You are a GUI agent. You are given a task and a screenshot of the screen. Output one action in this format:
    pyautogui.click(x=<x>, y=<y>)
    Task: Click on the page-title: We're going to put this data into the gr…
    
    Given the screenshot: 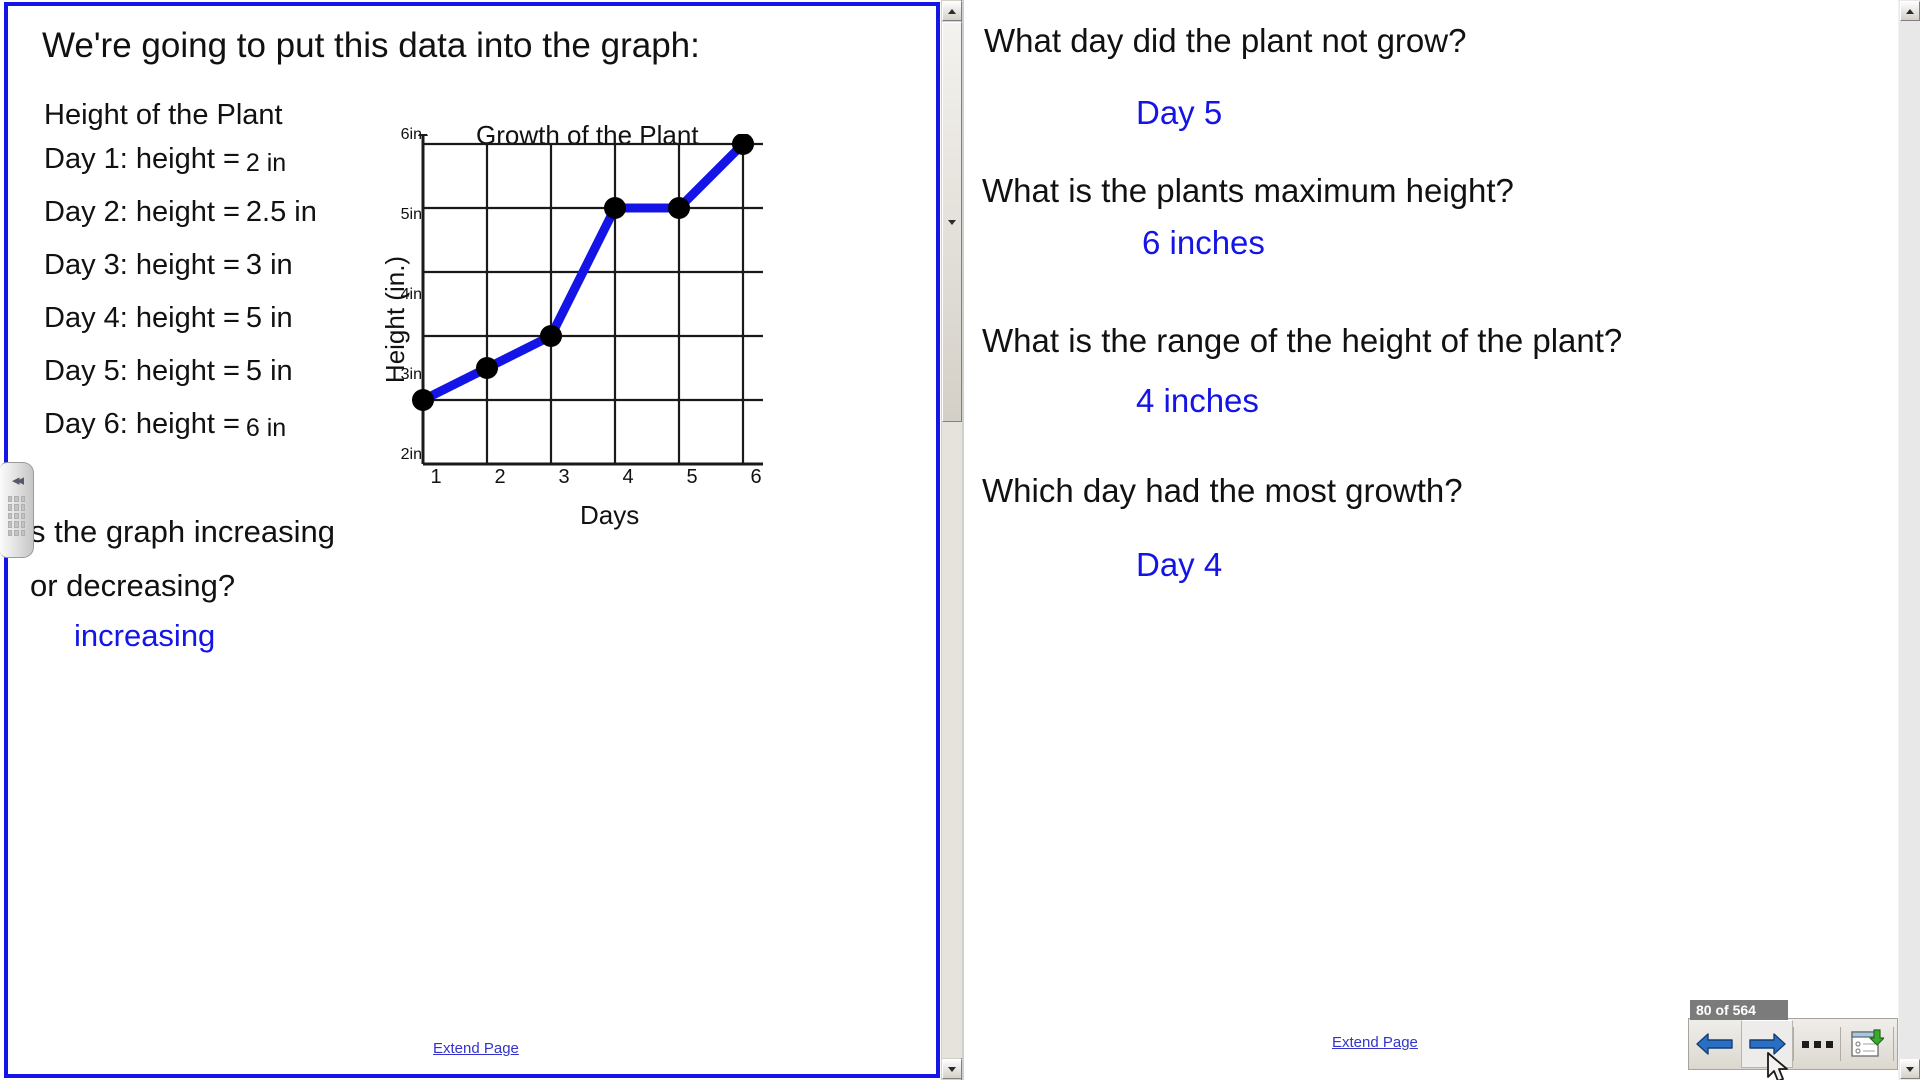 What is the action you would take?
    pyautogui.click(x=371, y=45)
    